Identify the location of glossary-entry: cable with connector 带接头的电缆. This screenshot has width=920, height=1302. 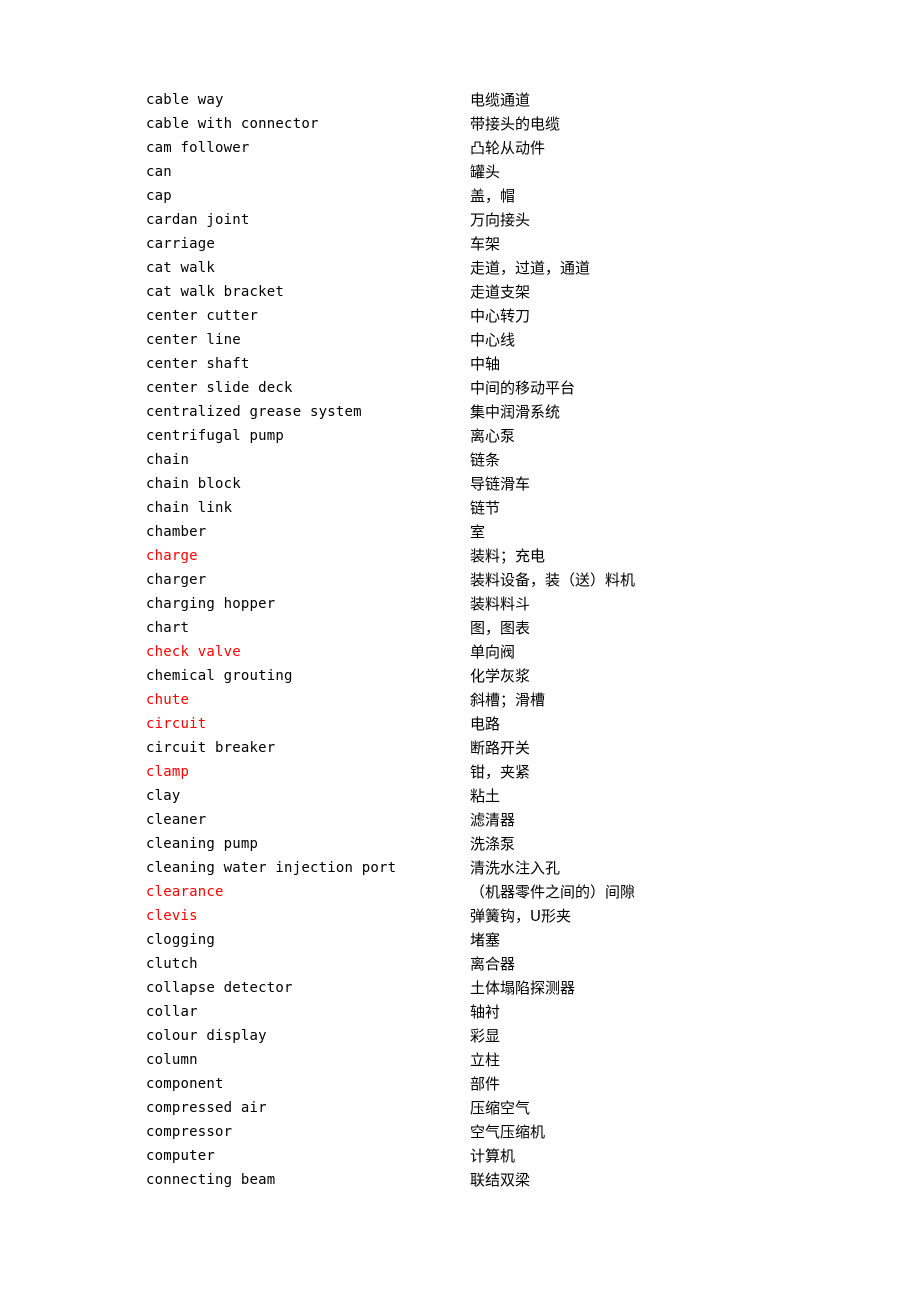
(496, 124).